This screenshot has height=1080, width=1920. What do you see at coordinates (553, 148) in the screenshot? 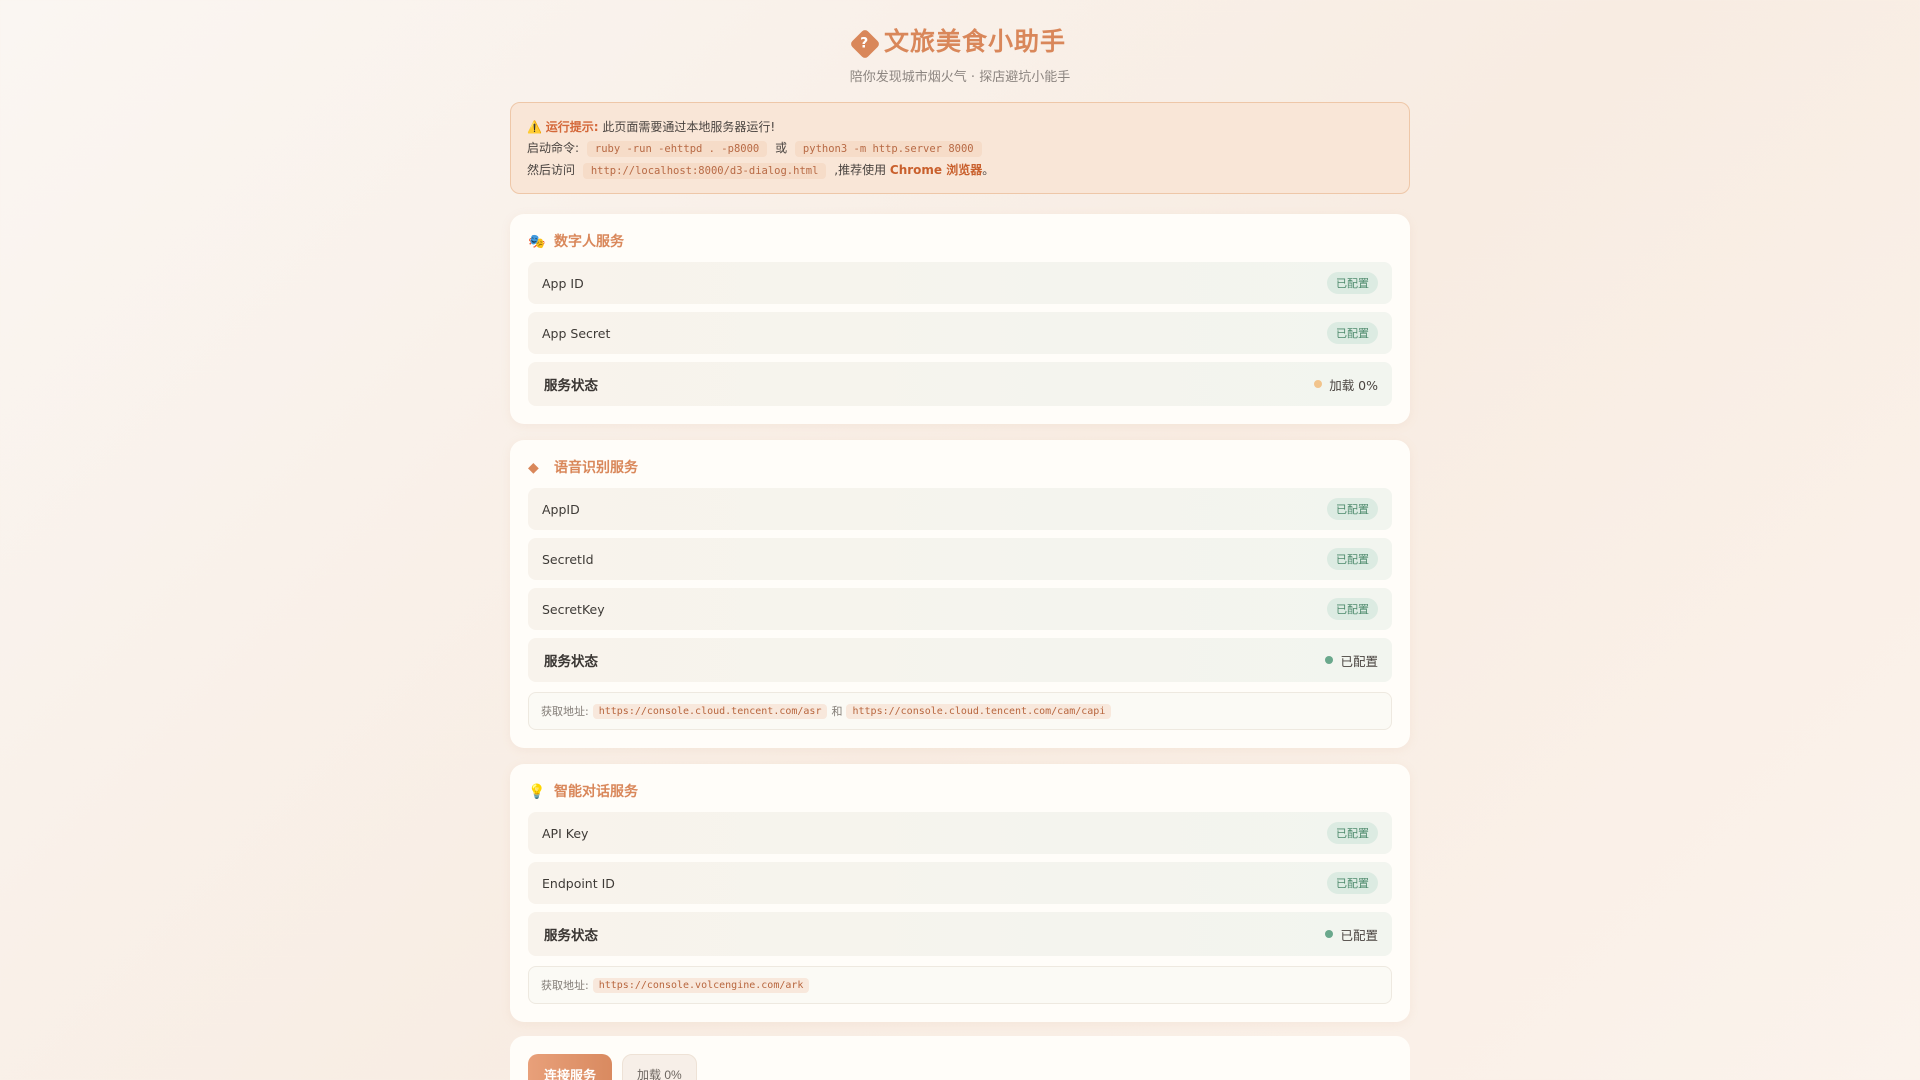
I see `notice-line2-prefix: 启动命令:` at bounding box center [553, 148].